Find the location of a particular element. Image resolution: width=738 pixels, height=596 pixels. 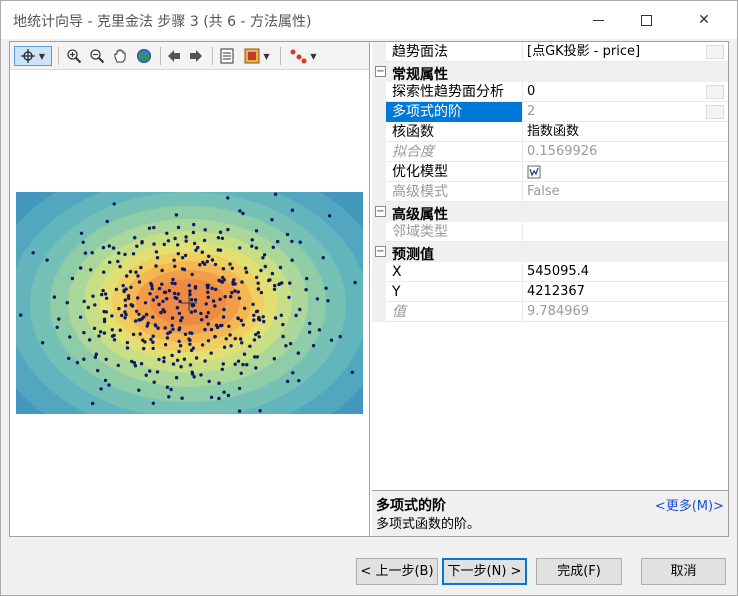

finish-button: 完成(F) is located at coordinates (579, 571).